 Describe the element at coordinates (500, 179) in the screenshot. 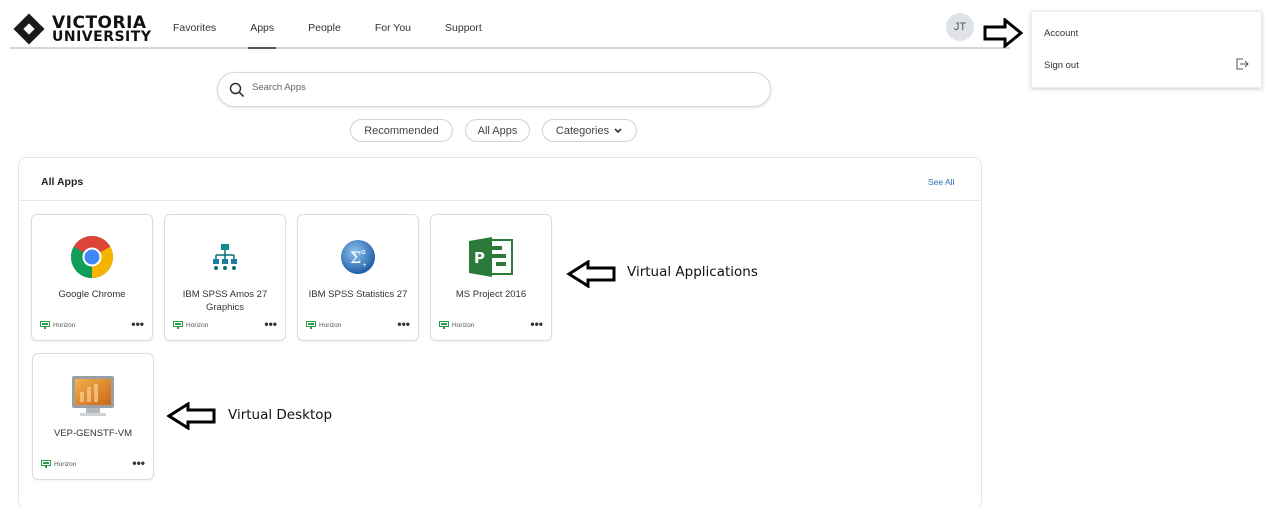

I see `section-header: All Apps See All` at that location.